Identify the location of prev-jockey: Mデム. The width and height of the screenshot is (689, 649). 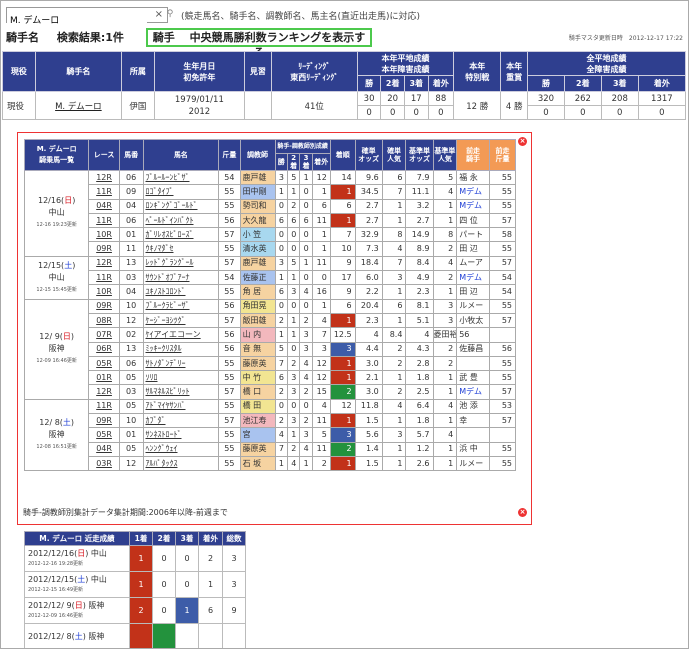
(473, 206).